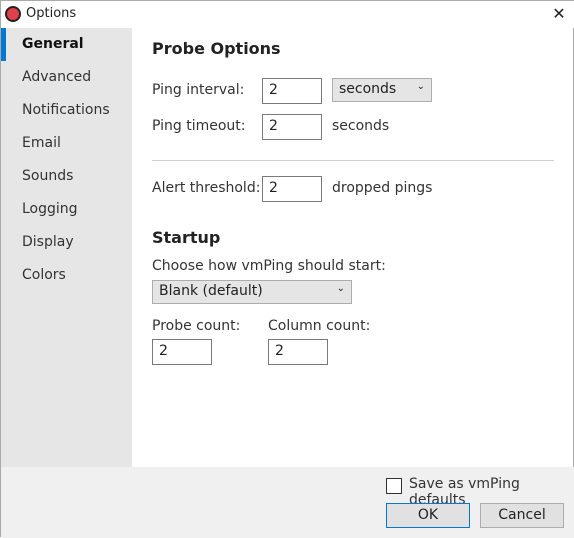  I want to click on sidebar-item-colors: Colors, so click(66, 275).